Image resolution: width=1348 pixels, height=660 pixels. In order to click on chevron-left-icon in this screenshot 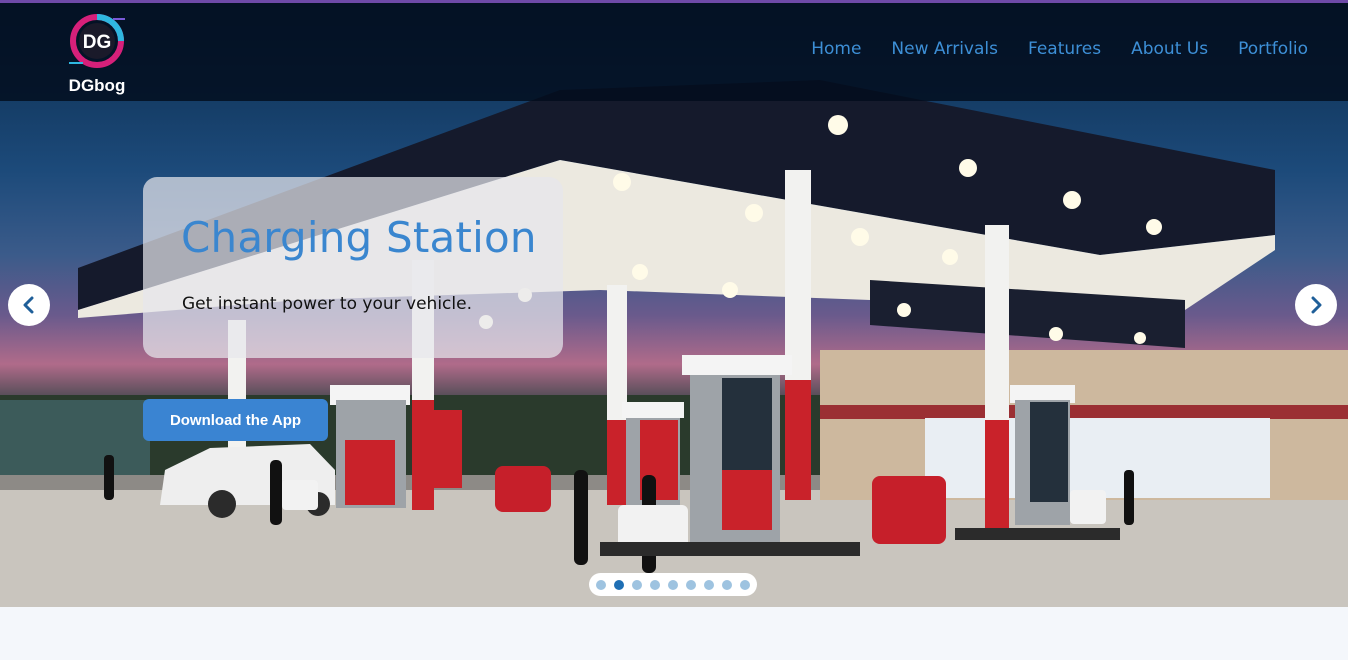, I will do `click(28, 305)`.